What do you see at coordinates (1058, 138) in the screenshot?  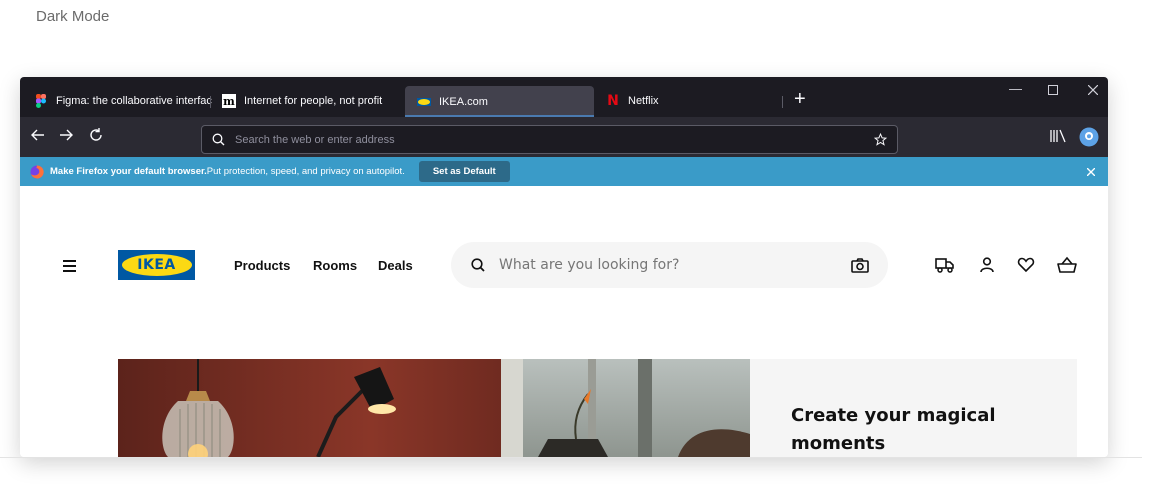 I see `library-icon` at bounding box center [1058, 138].